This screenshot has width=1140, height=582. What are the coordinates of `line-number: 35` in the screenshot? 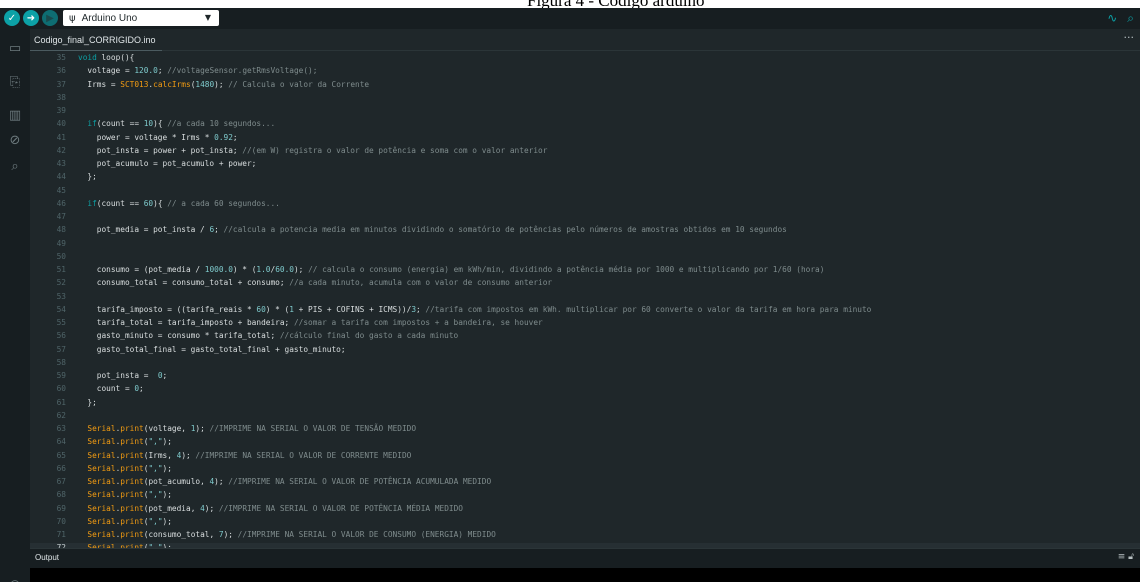 It's located at (61, 57).